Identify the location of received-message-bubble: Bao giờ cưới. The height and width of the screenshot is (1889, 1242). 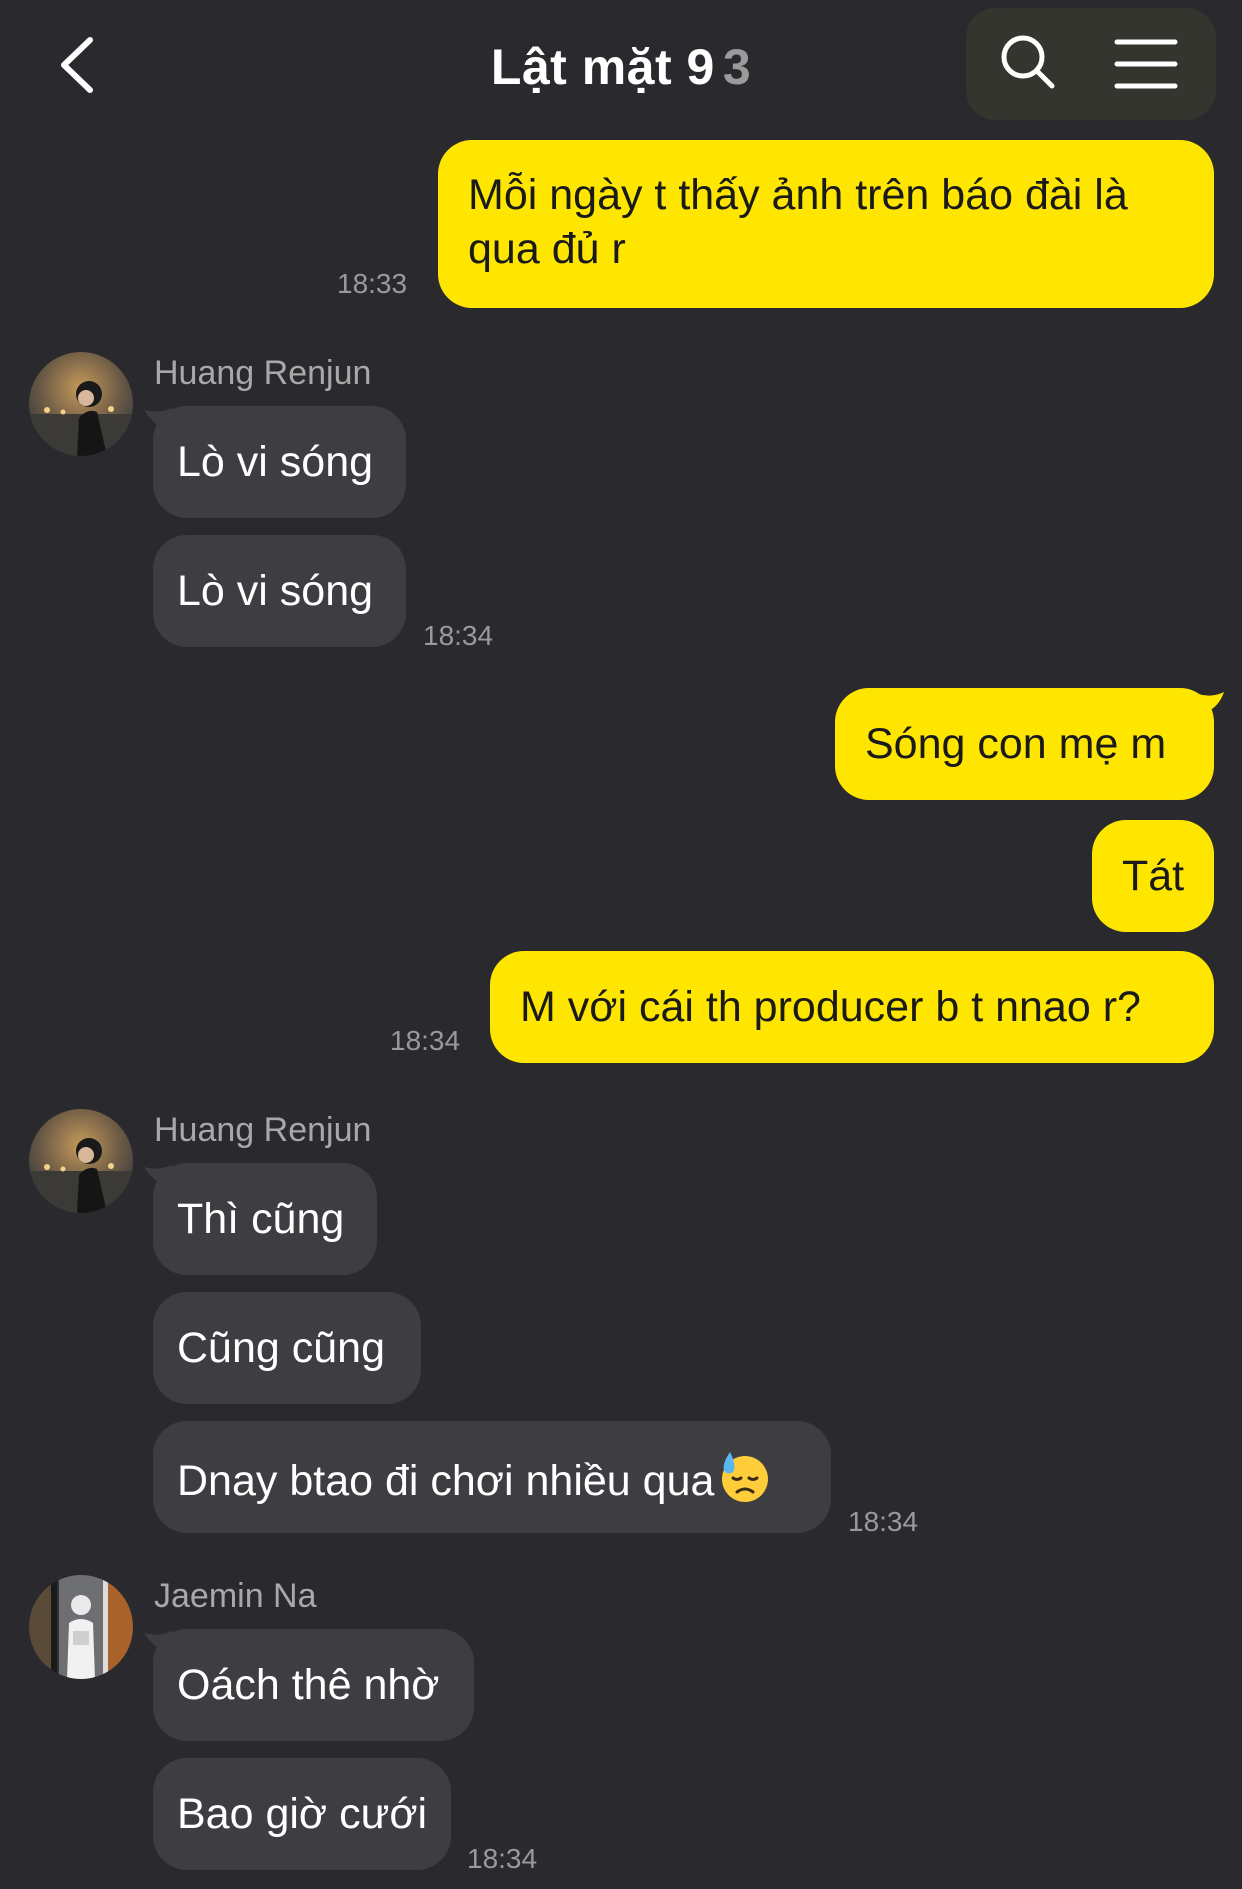
(302, 1814).